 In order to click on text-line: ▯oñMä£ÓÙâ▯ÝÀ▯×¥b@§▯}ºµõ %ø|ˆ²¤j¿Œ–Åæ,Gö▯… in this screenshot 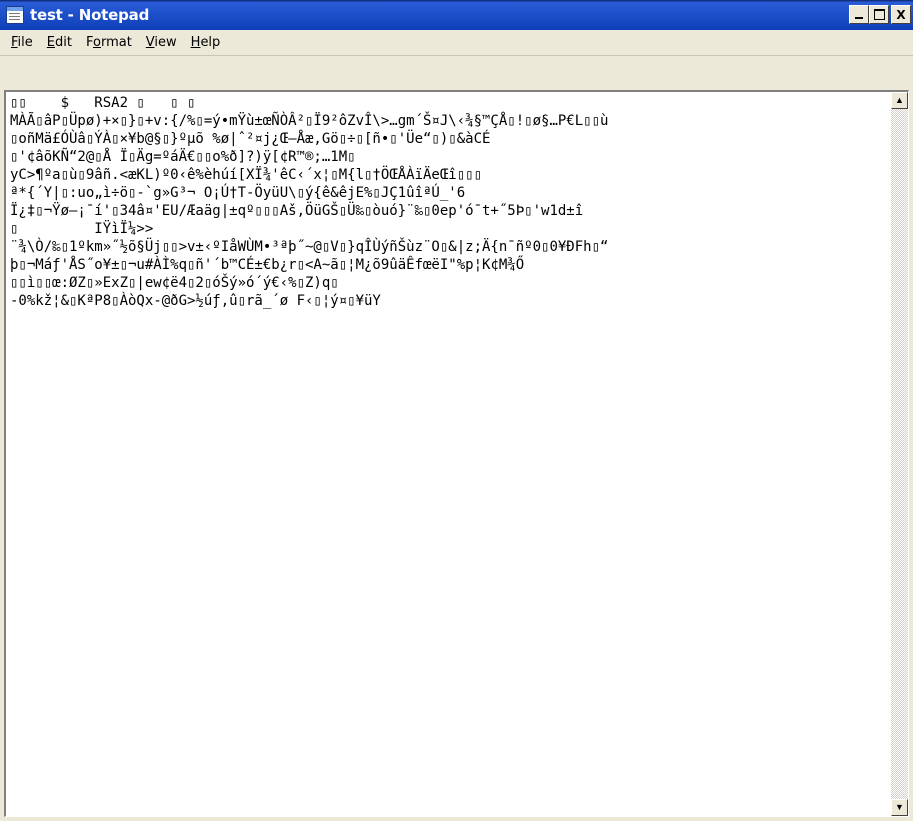, I will do `click(250, 139)`.